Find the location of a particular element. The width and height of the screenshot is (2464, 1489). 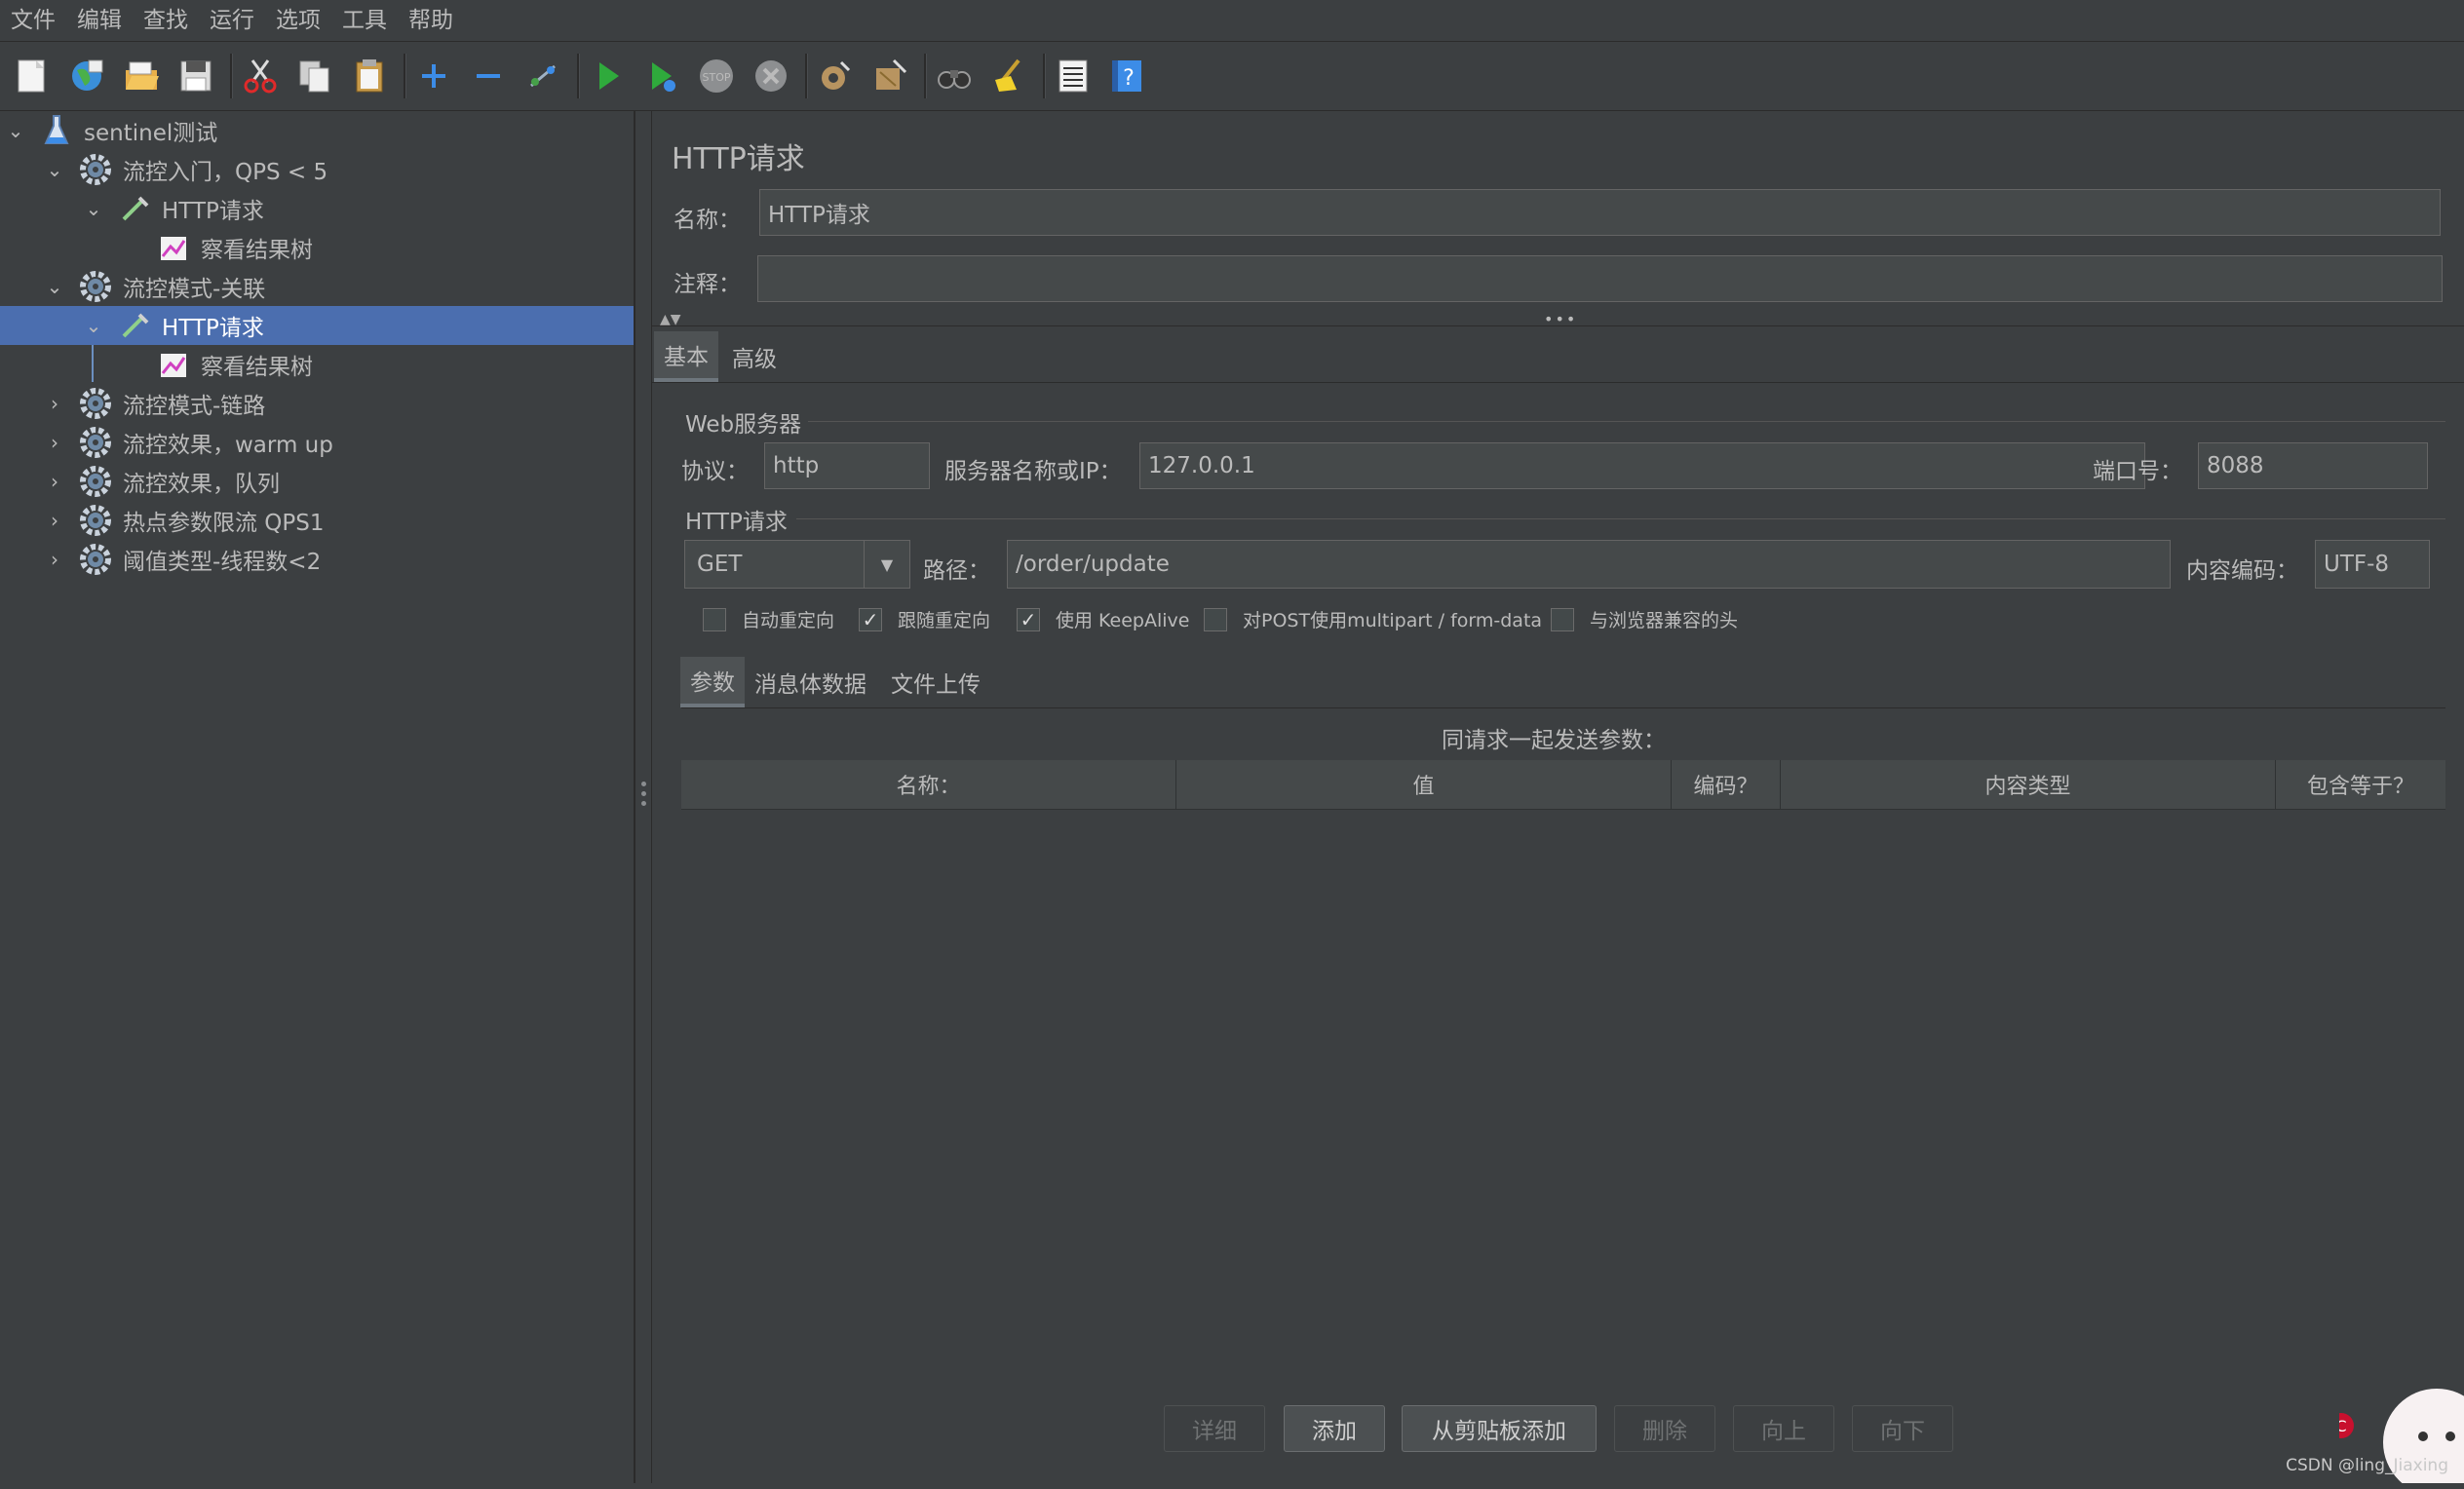

tab-parameters: 参数 is located at coordinates (712, 682).